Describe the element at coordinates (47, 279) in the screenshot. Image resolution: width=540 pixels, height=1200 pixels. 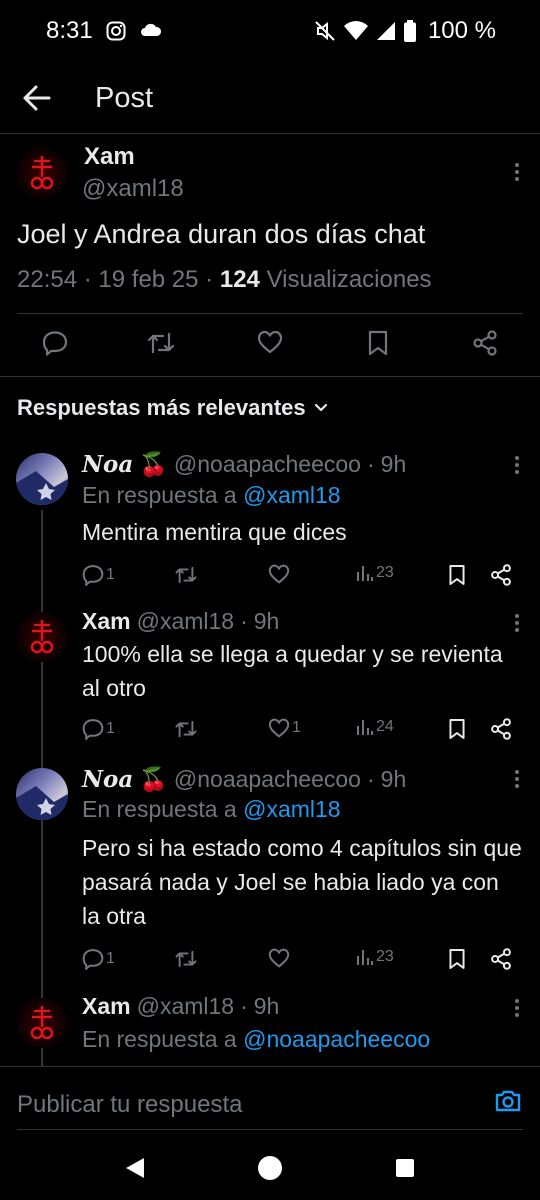
I see `post-time: 22:54` at that location.